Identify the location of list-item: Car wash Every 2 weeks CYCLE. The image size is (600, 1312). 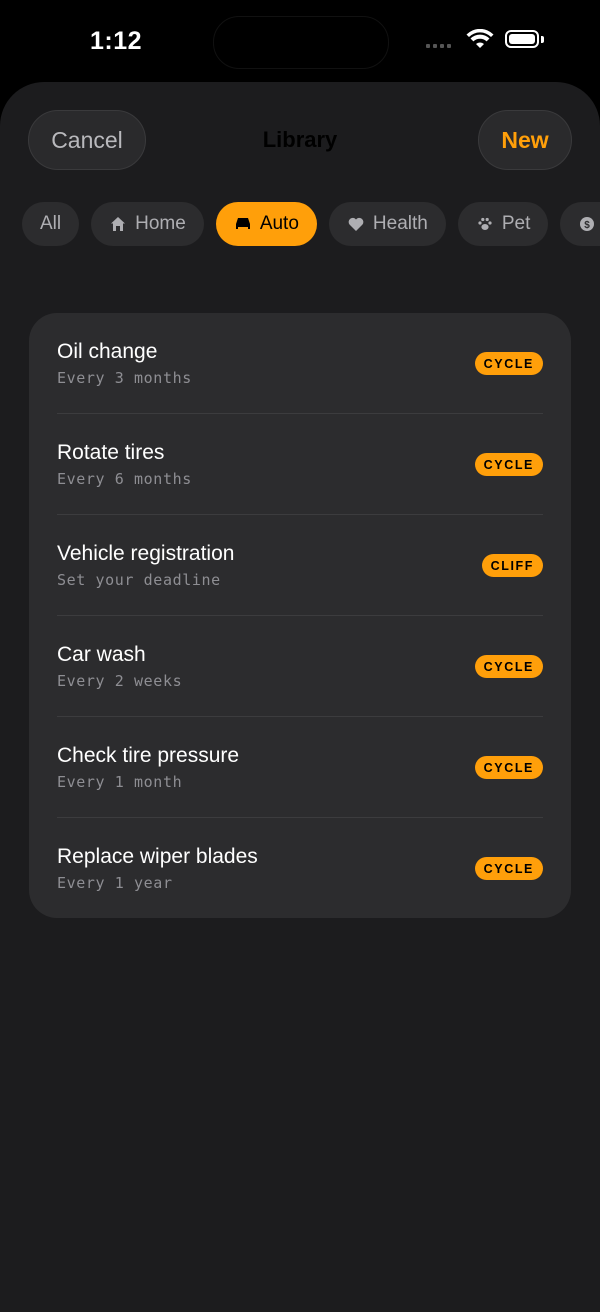
(300, 666).